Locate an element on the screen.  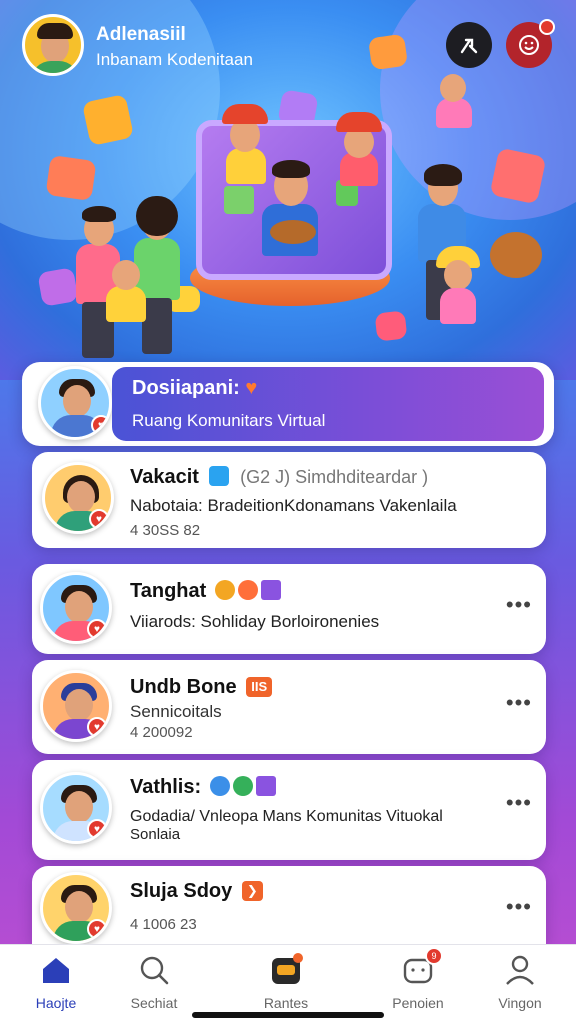
post-extra: (G2 J) Simdhditeardar ) is located at coordinates (334, 477).